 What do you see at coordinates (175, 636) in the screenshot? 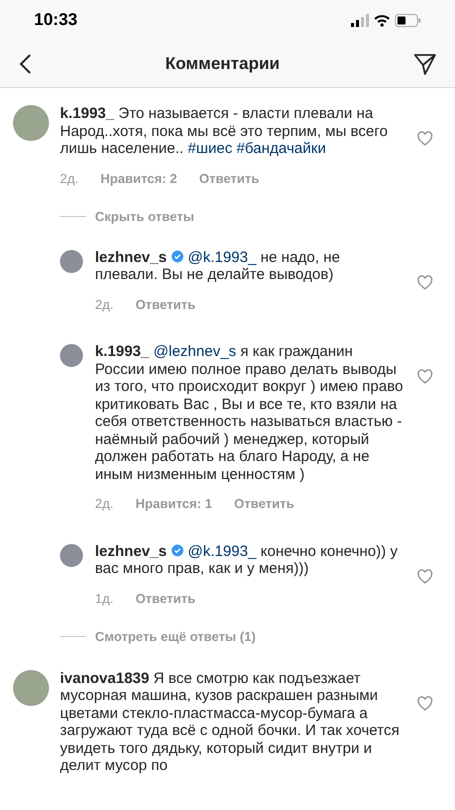
I see `replies-toggle: Смотреть ещё ответы (1)` at bounding box center [175, 636].